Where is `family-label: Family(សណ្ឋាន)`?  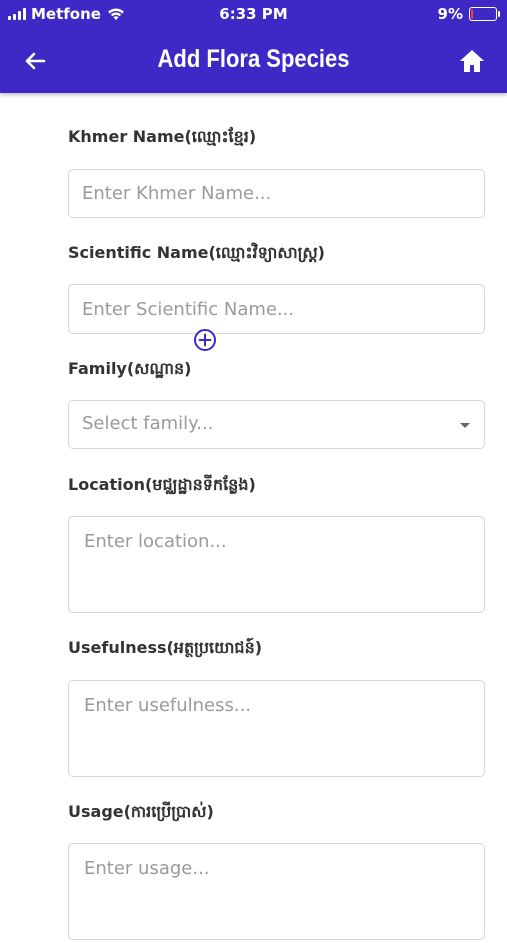 family-label: Family(សណ្ឋាន) is located at coordinates (130, 368).